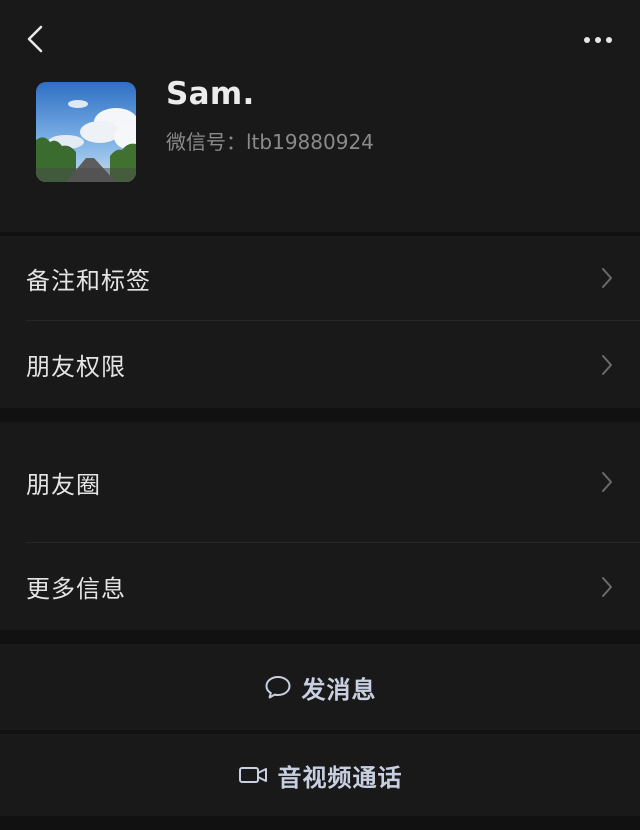 This screenshot has width=640, height=830. I want to click on row-remarks-and-tags: 备注和标签, so click(320, 278).